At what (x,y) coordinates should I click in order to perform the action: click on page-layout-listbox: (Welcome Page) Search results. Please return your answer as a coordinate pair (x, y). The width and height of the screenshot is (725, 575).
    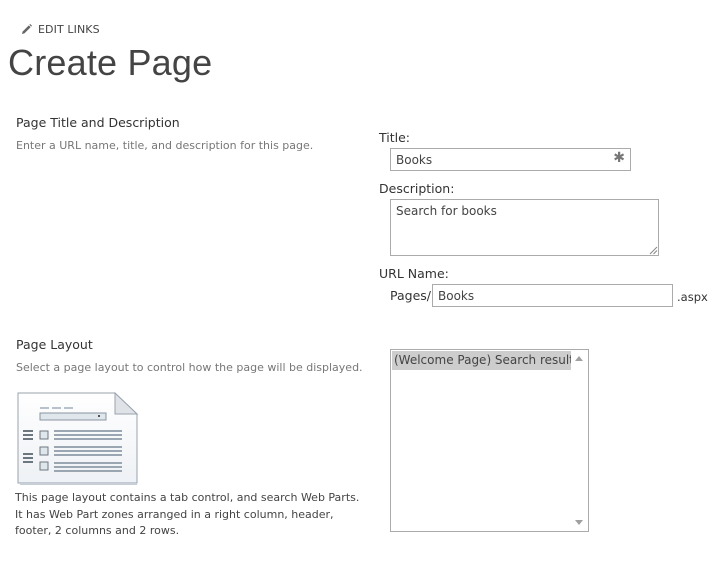
    Looking at the image, I should click on (489, 440).